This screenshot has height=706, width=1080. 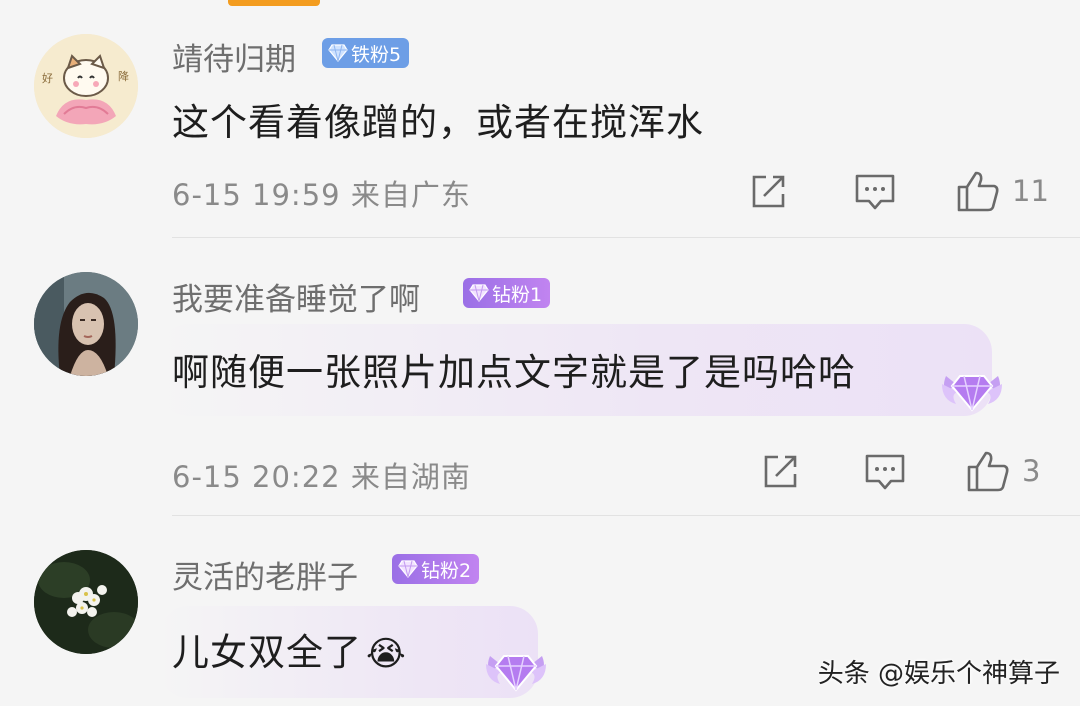 I want to click on comment-meta: 6-15 19:59 来自广东, so click(x=321, y=195).